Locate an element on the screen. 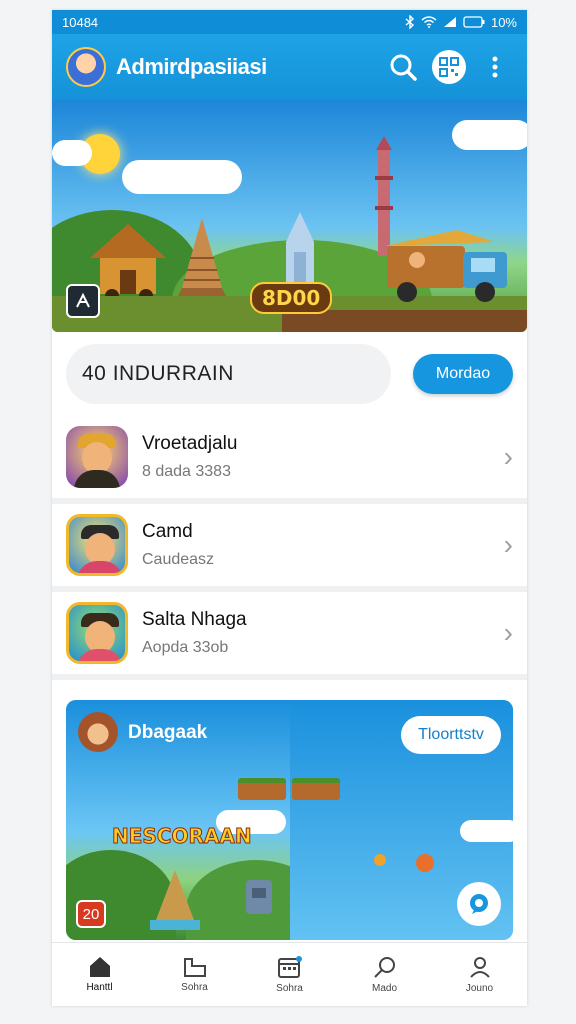 Image resolution: width=576 pixels, height=1024 pixels. nav-profile: Jouno is located at coordinates (479, 974).